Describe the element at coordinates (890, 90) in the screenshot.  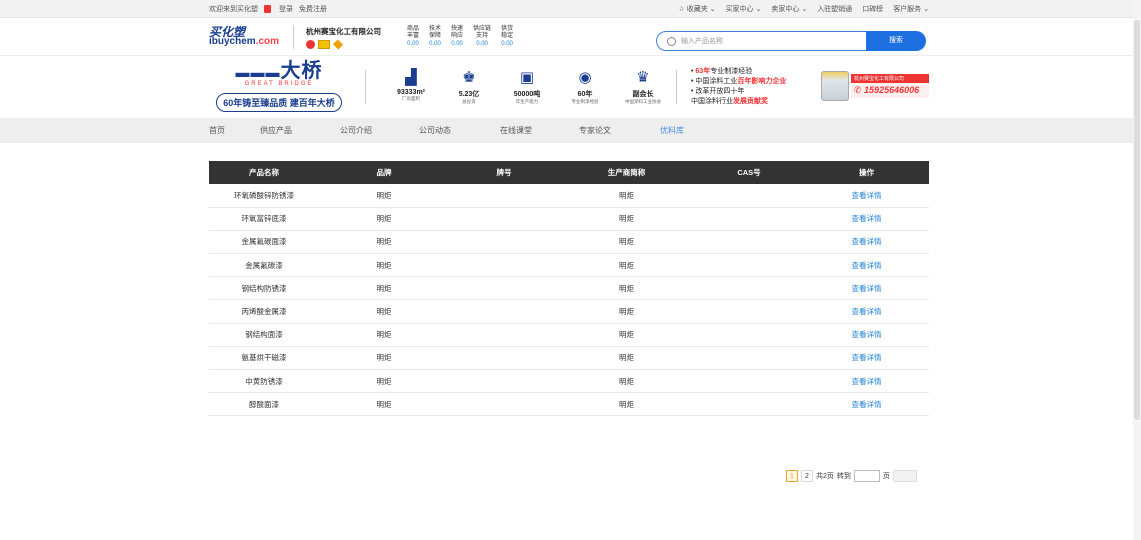
I see `promo-phone: ✆ 15925646006` at that location.